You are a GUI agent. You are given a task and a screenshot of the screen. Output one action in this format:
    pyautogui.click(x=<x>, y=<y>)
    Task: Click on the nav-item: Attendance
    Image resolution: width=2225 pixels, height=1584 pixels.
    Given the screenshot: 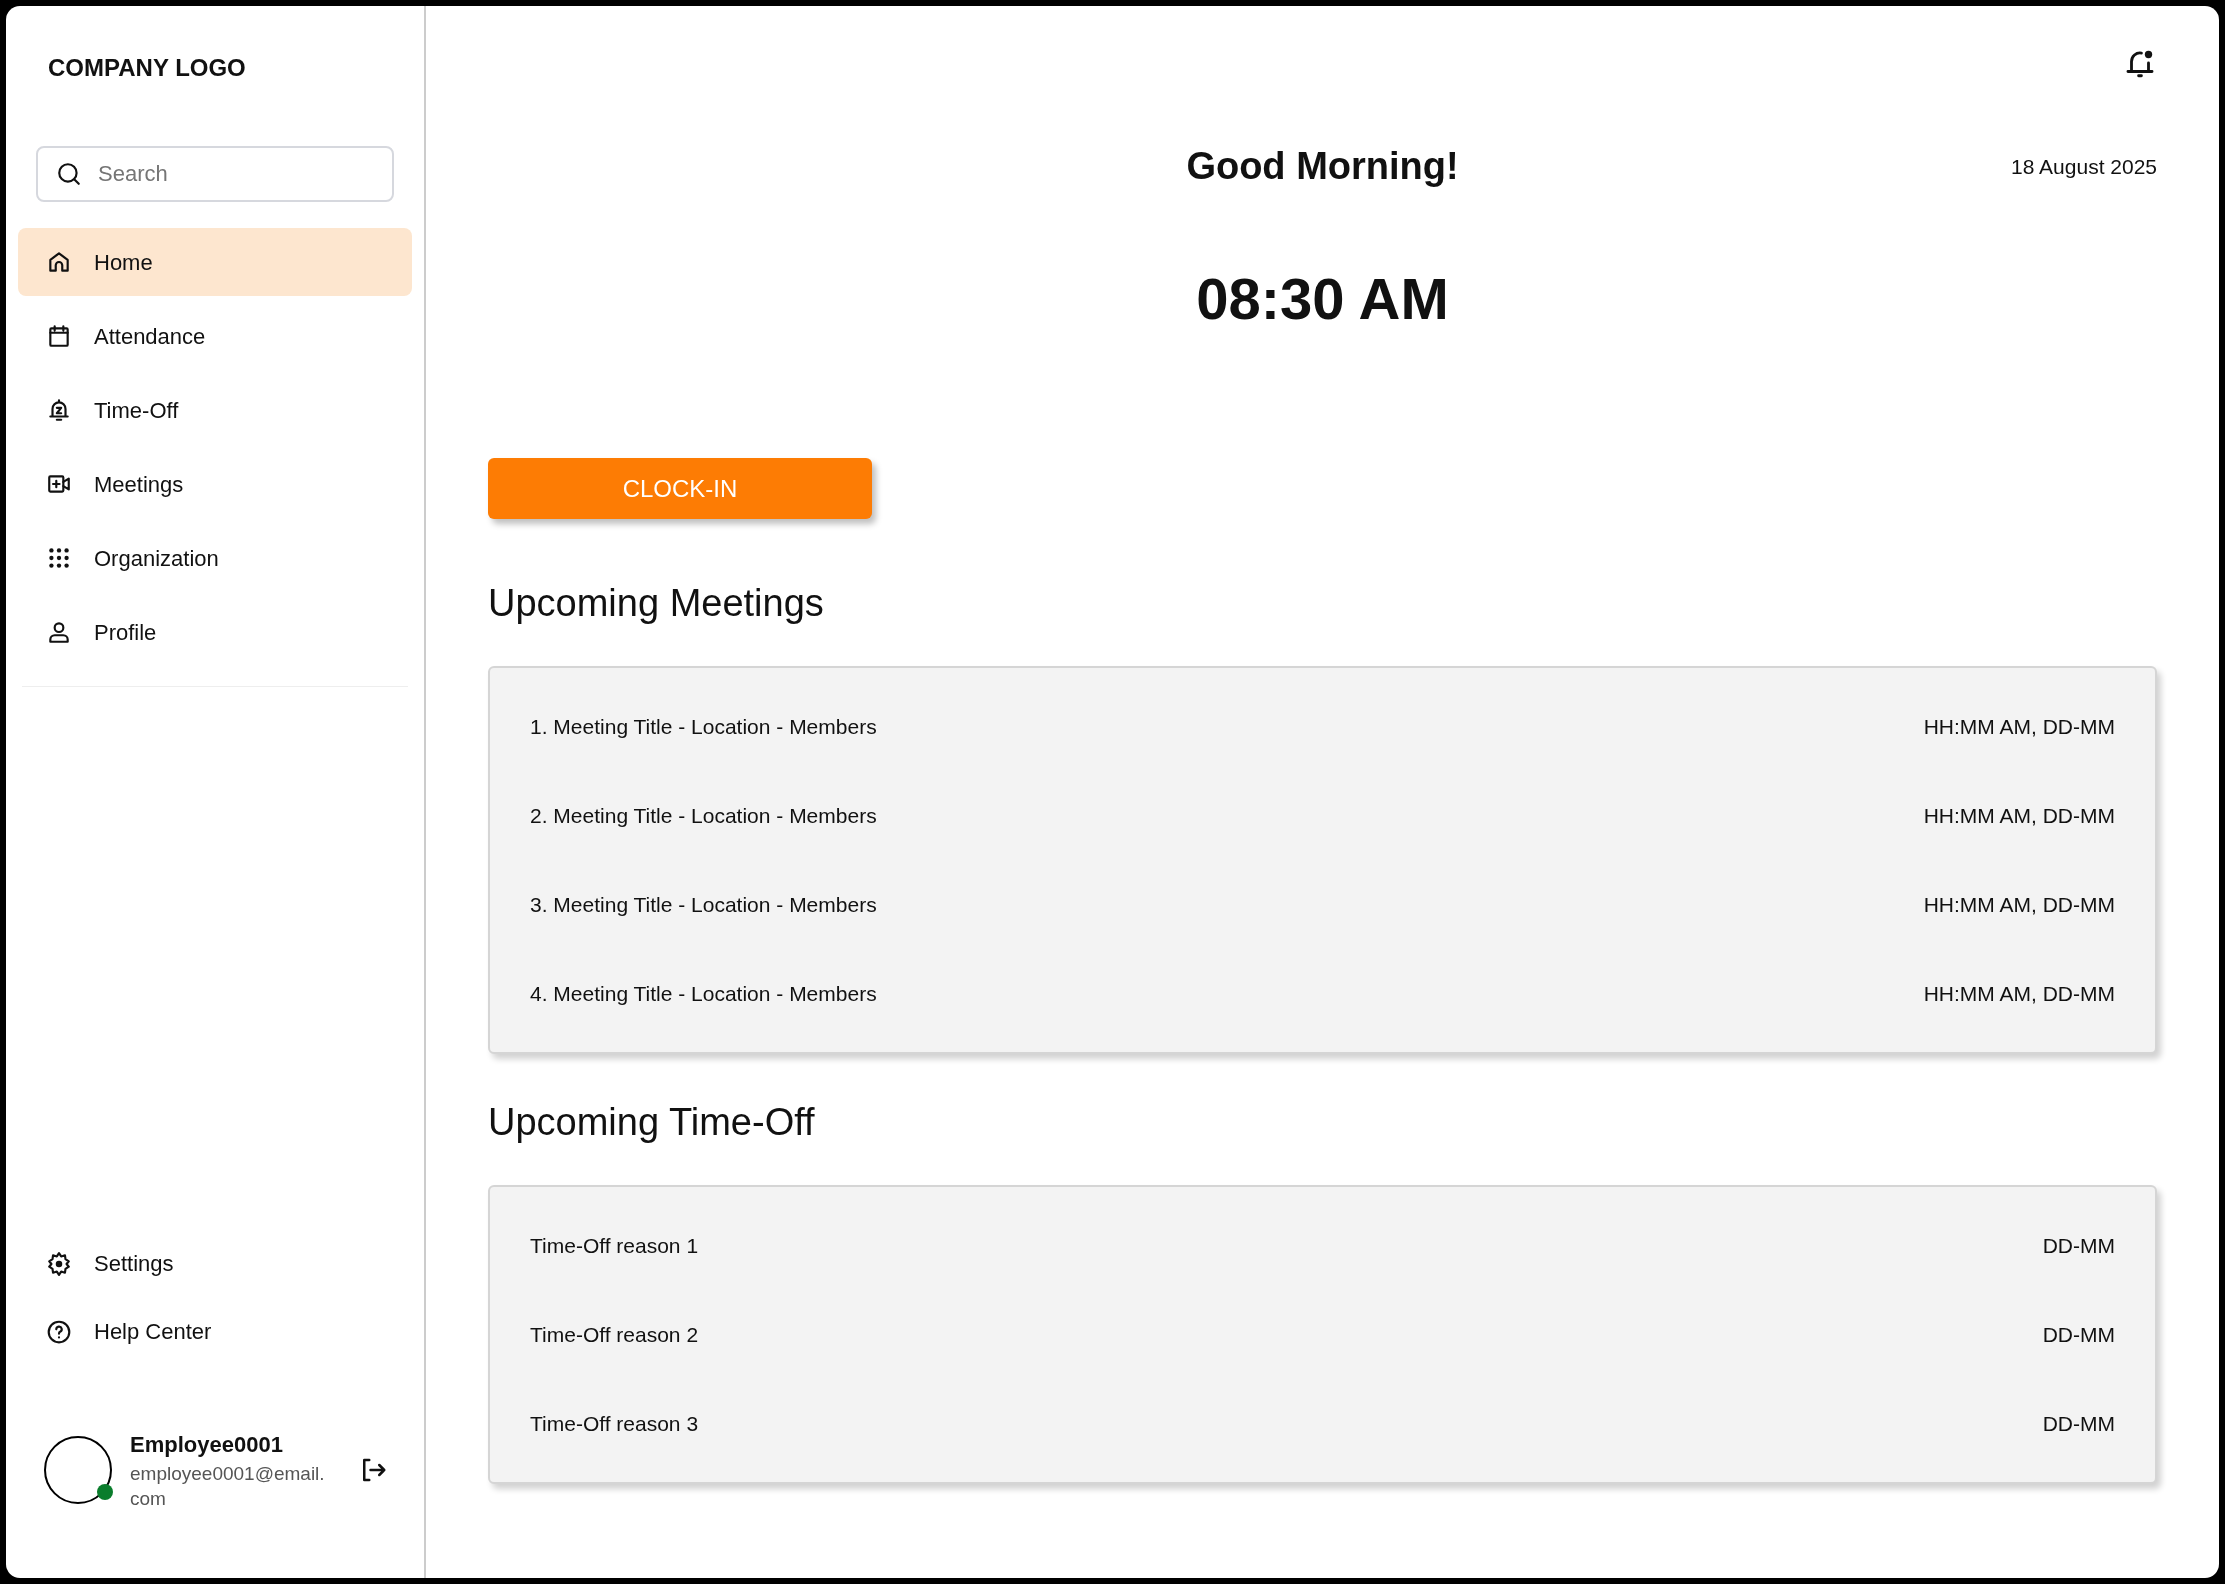 What is the action you would take?
    pyautogui.click(x=215, y=336)
    